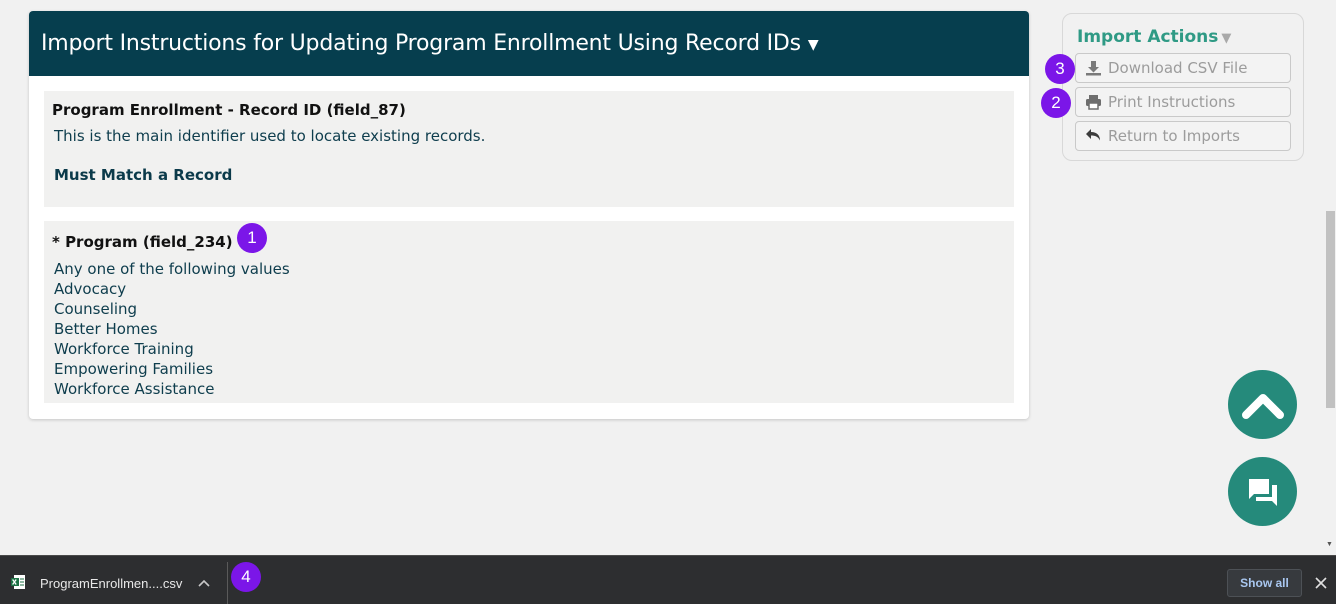 The height and width of the screenshot is (604, 1336). Describe the element at coordinates (134, 389) in the screenshot. I see `list-item: Workforce Assistance` at that location.